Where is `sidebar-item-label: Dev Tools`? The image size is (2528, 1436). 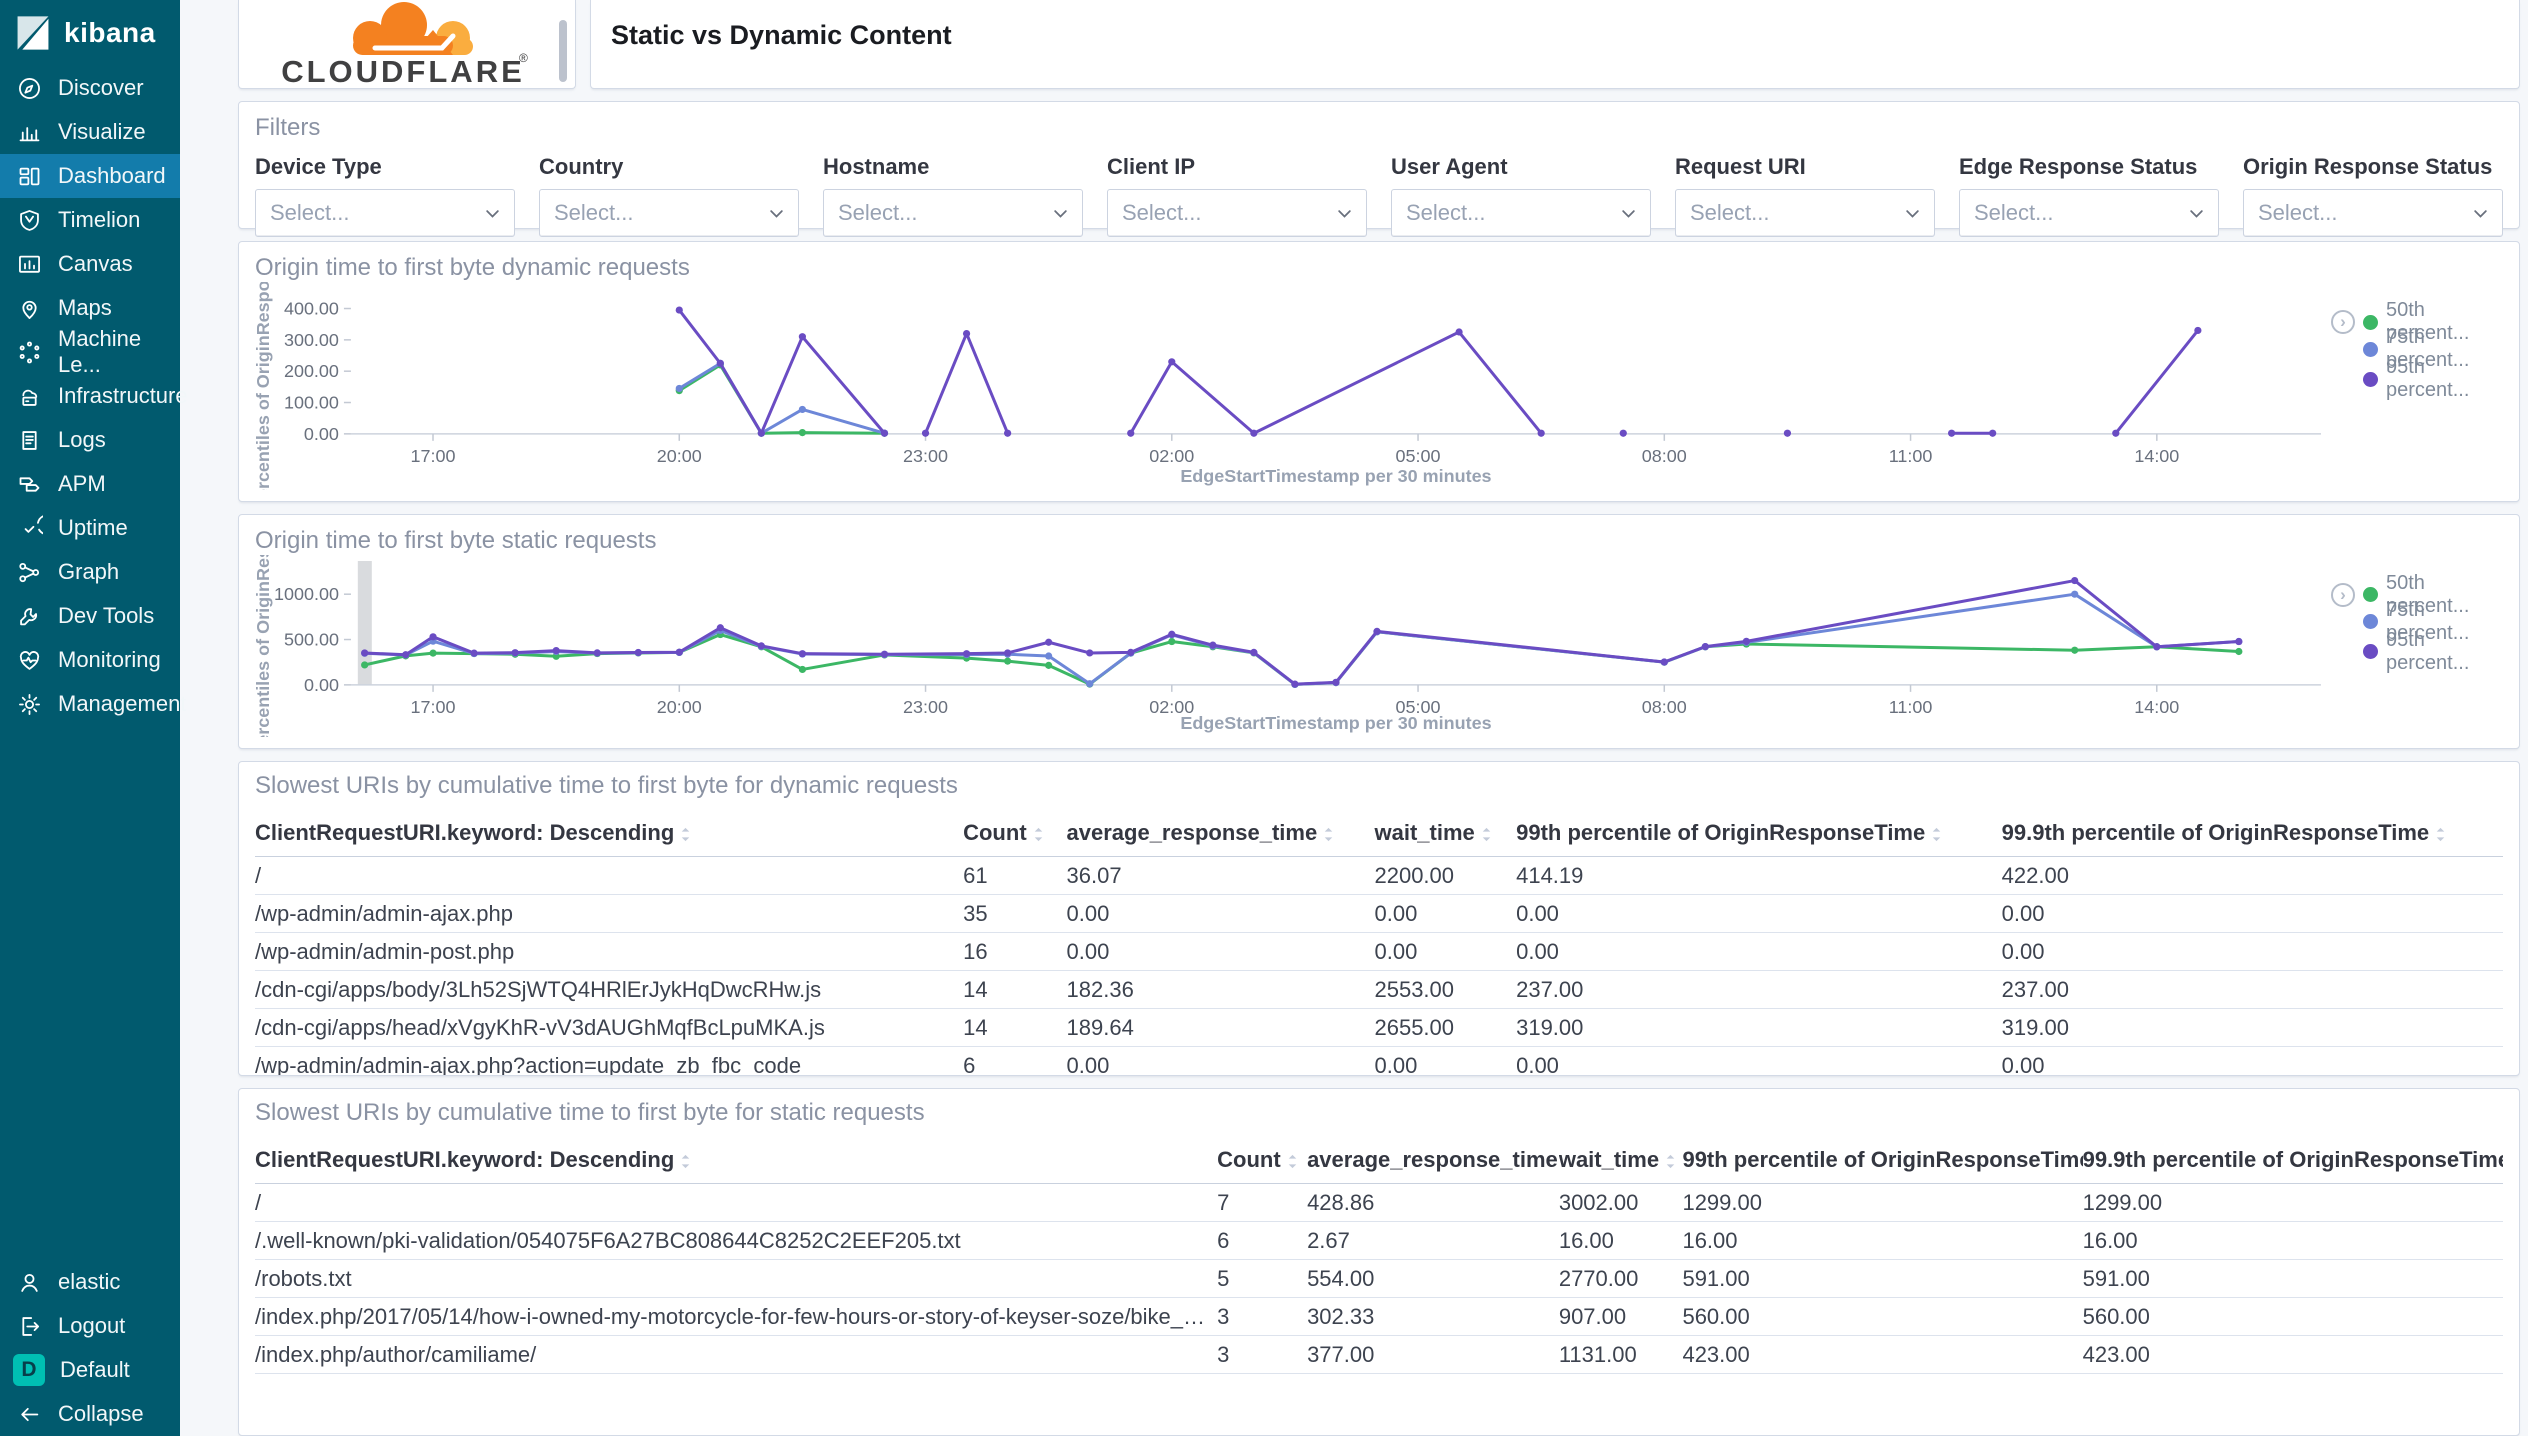
sidebar-item-label: Dev Tools is located at coordinates (106, 615).